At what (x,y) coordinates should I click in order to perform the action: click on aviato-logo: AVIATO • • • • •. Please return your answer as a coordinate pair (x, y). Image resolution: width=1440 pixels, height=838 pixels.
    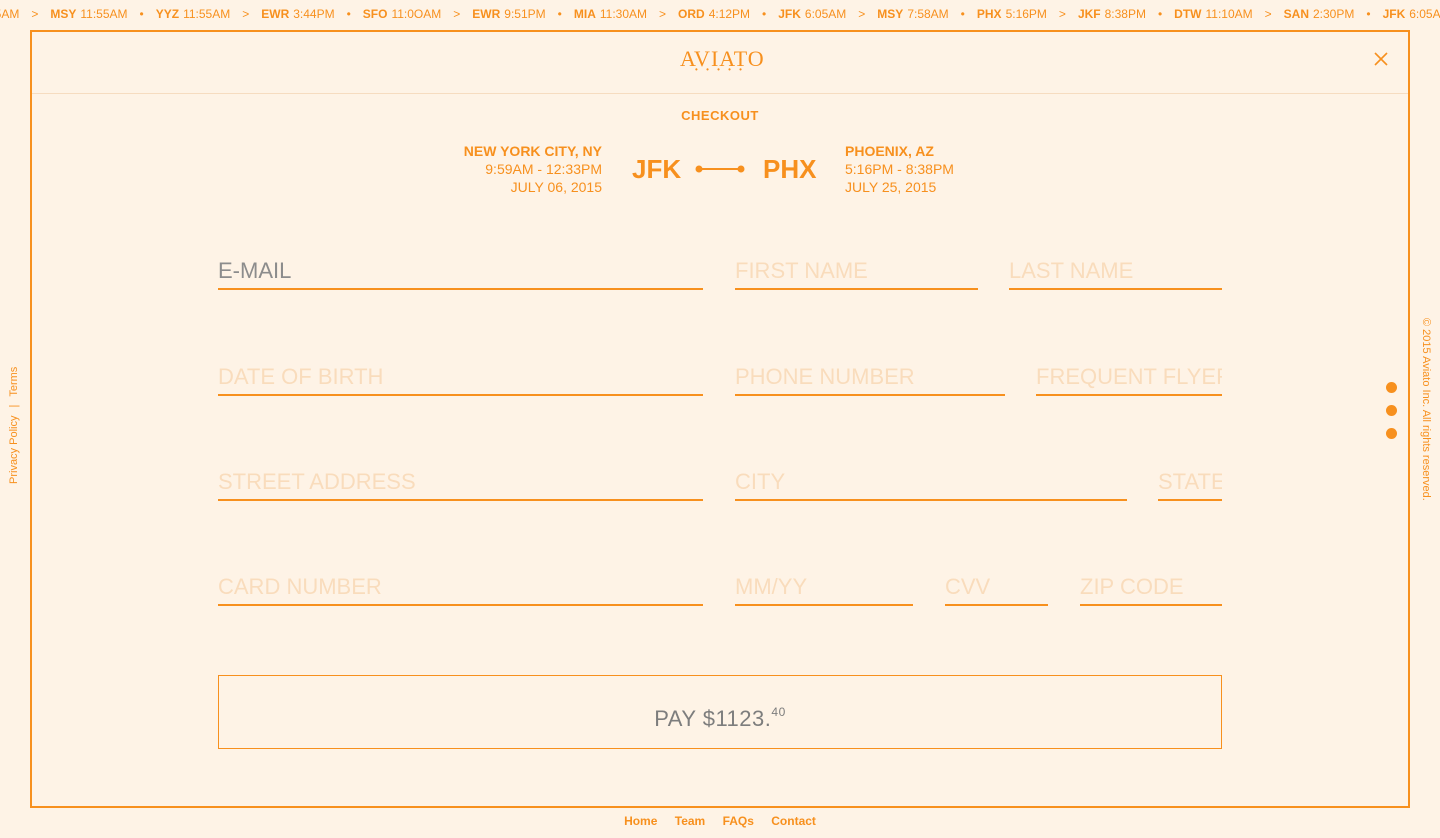
    Looking at the image, I should click on (722, 61).